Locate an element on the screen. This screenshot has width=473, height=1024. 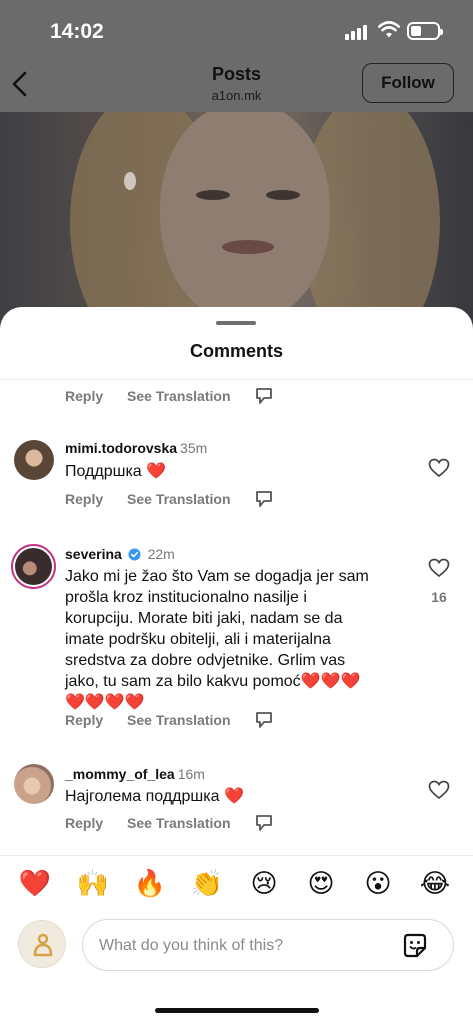
verified-badge-icon is located at coordinates (134, 554).